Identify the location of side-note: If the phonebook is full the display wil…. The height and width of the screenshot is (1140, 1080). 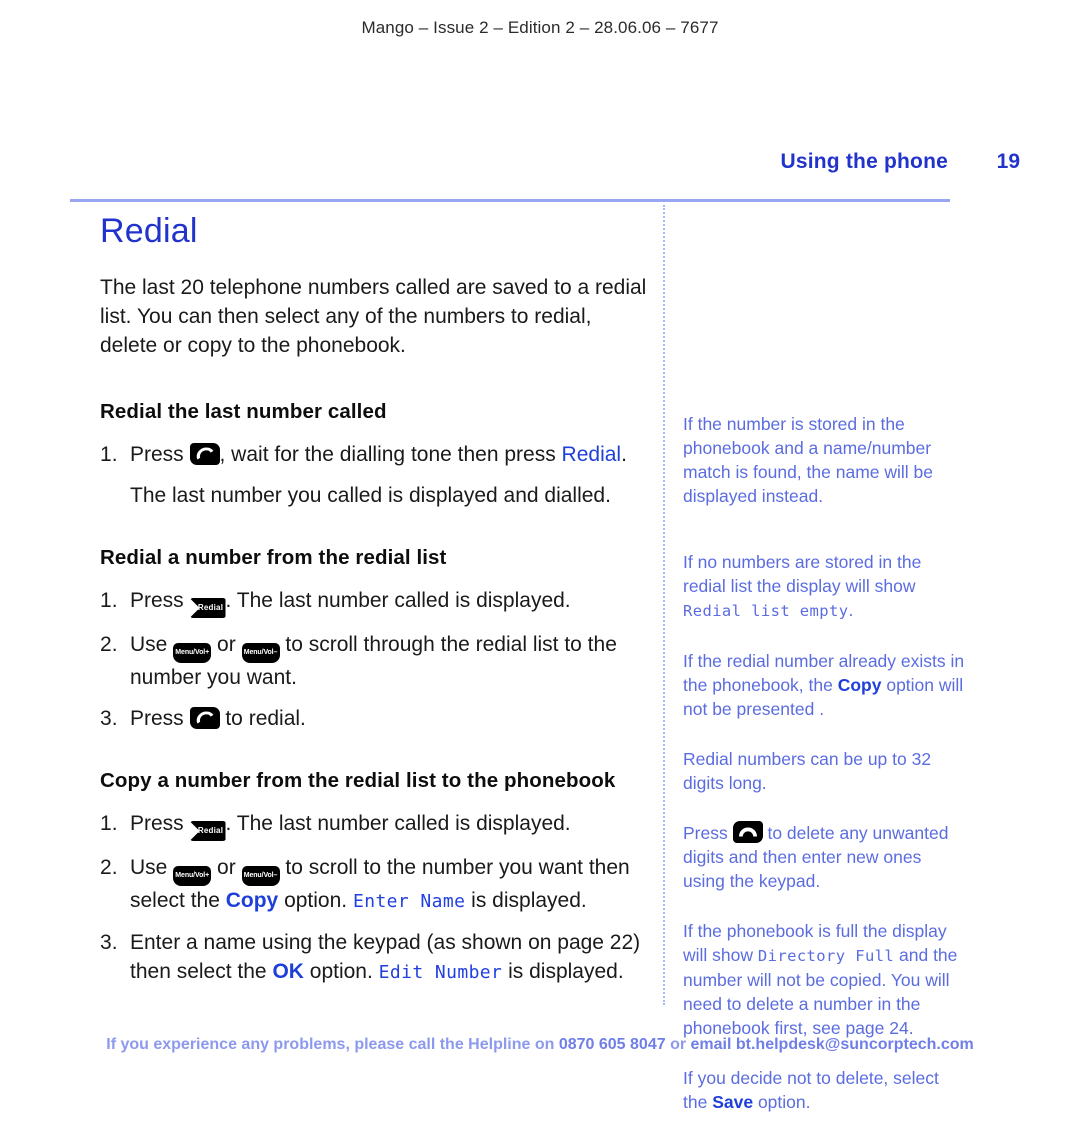
(824, 979).